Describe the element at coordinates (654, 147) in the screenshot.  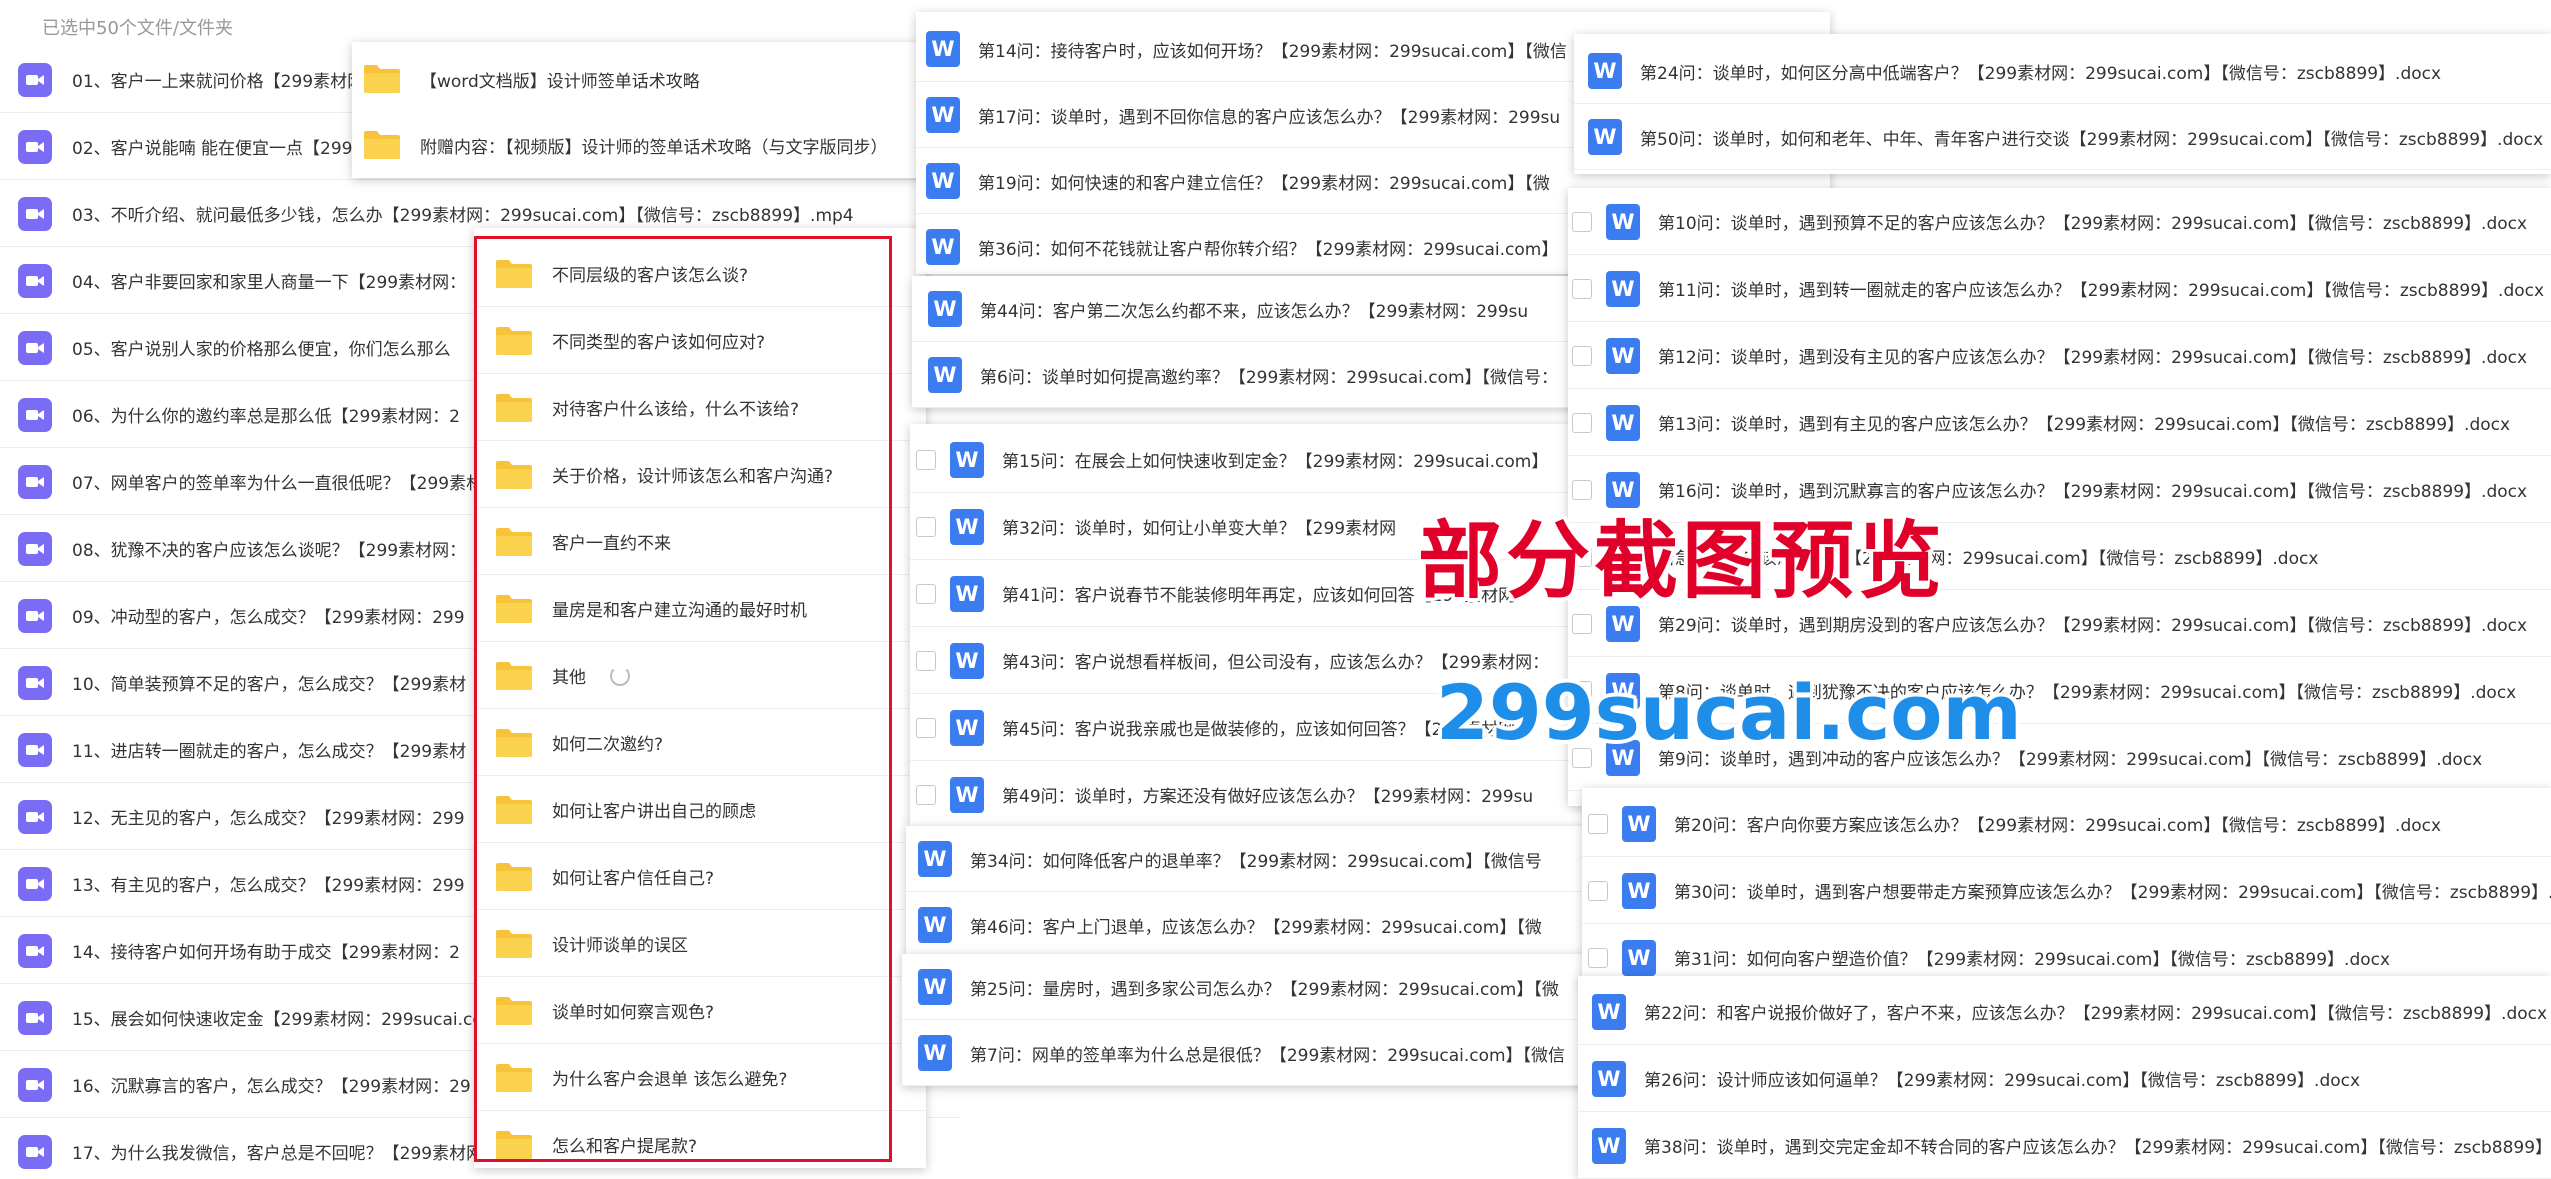
I see `top-folder-name: 附赠内容：【视频版】设计师的签单话术攻略（与文字版同步）` at that location.